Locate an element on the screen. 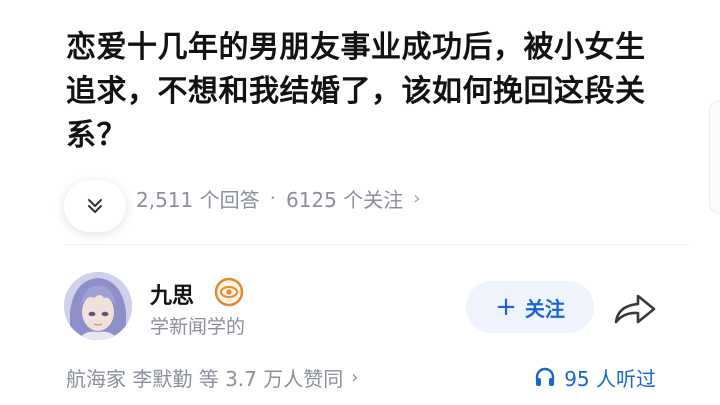 This screenshot has height=405, width=720. headphones-icon is located at coordinates (545, 376).